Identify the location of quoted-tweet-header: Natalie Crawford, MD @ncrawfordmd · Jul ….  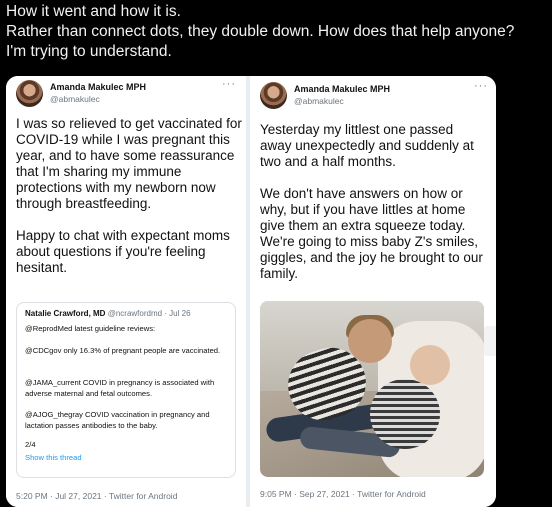
(108, 313).